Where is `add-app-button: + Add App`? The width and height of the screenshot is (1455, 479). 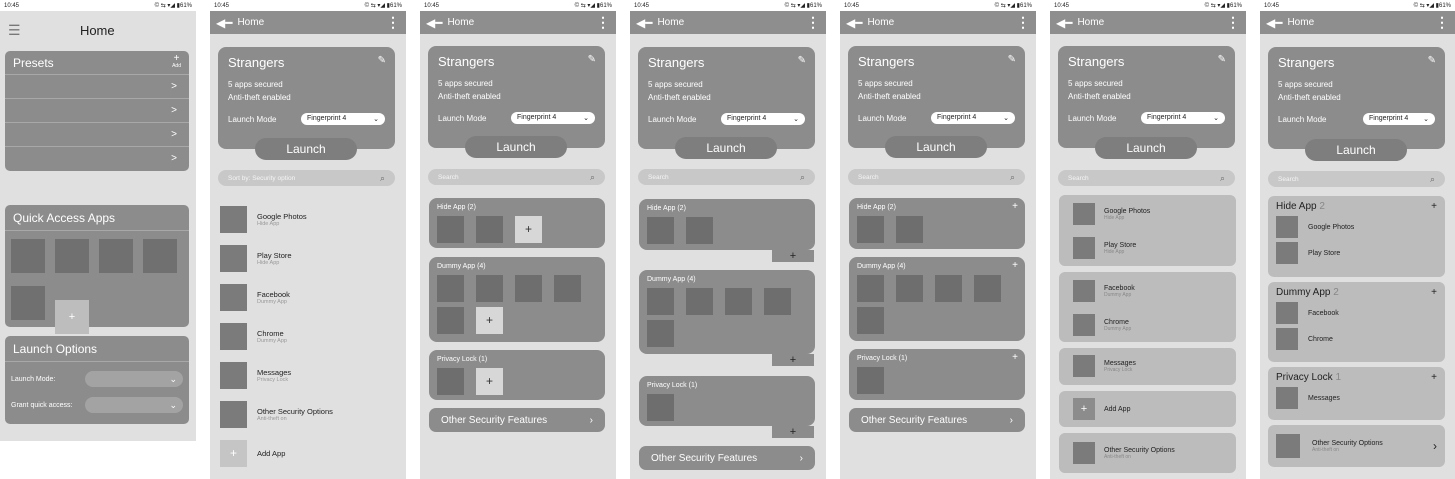 add-app-button: + Add App is located at coordinates (252, 453).